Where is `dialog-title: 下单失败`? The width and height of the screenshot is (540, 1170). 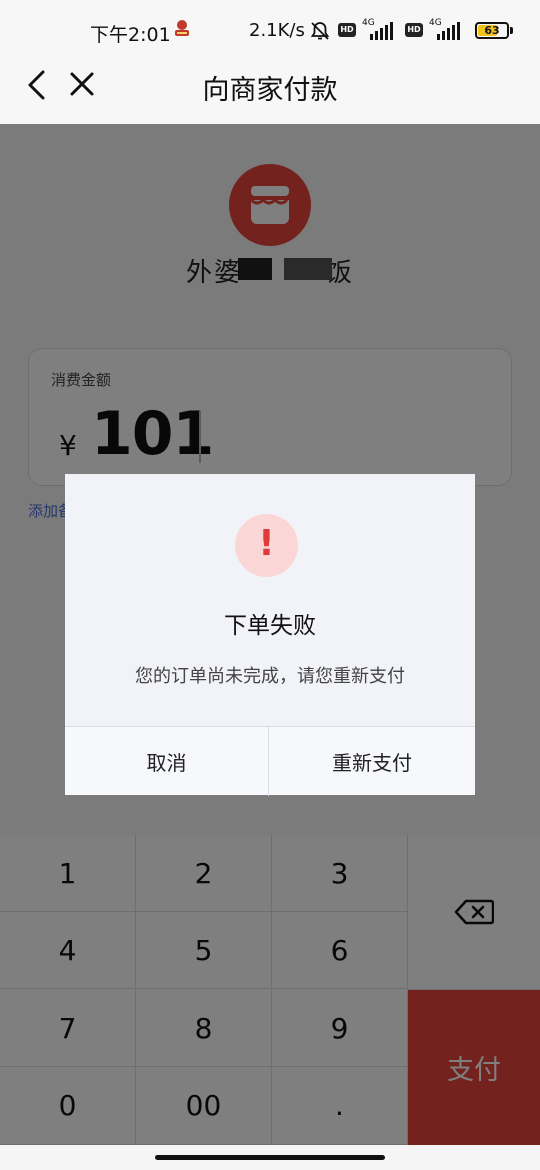 dialog-title: 下单失败 is located at coordinates (270, 626).